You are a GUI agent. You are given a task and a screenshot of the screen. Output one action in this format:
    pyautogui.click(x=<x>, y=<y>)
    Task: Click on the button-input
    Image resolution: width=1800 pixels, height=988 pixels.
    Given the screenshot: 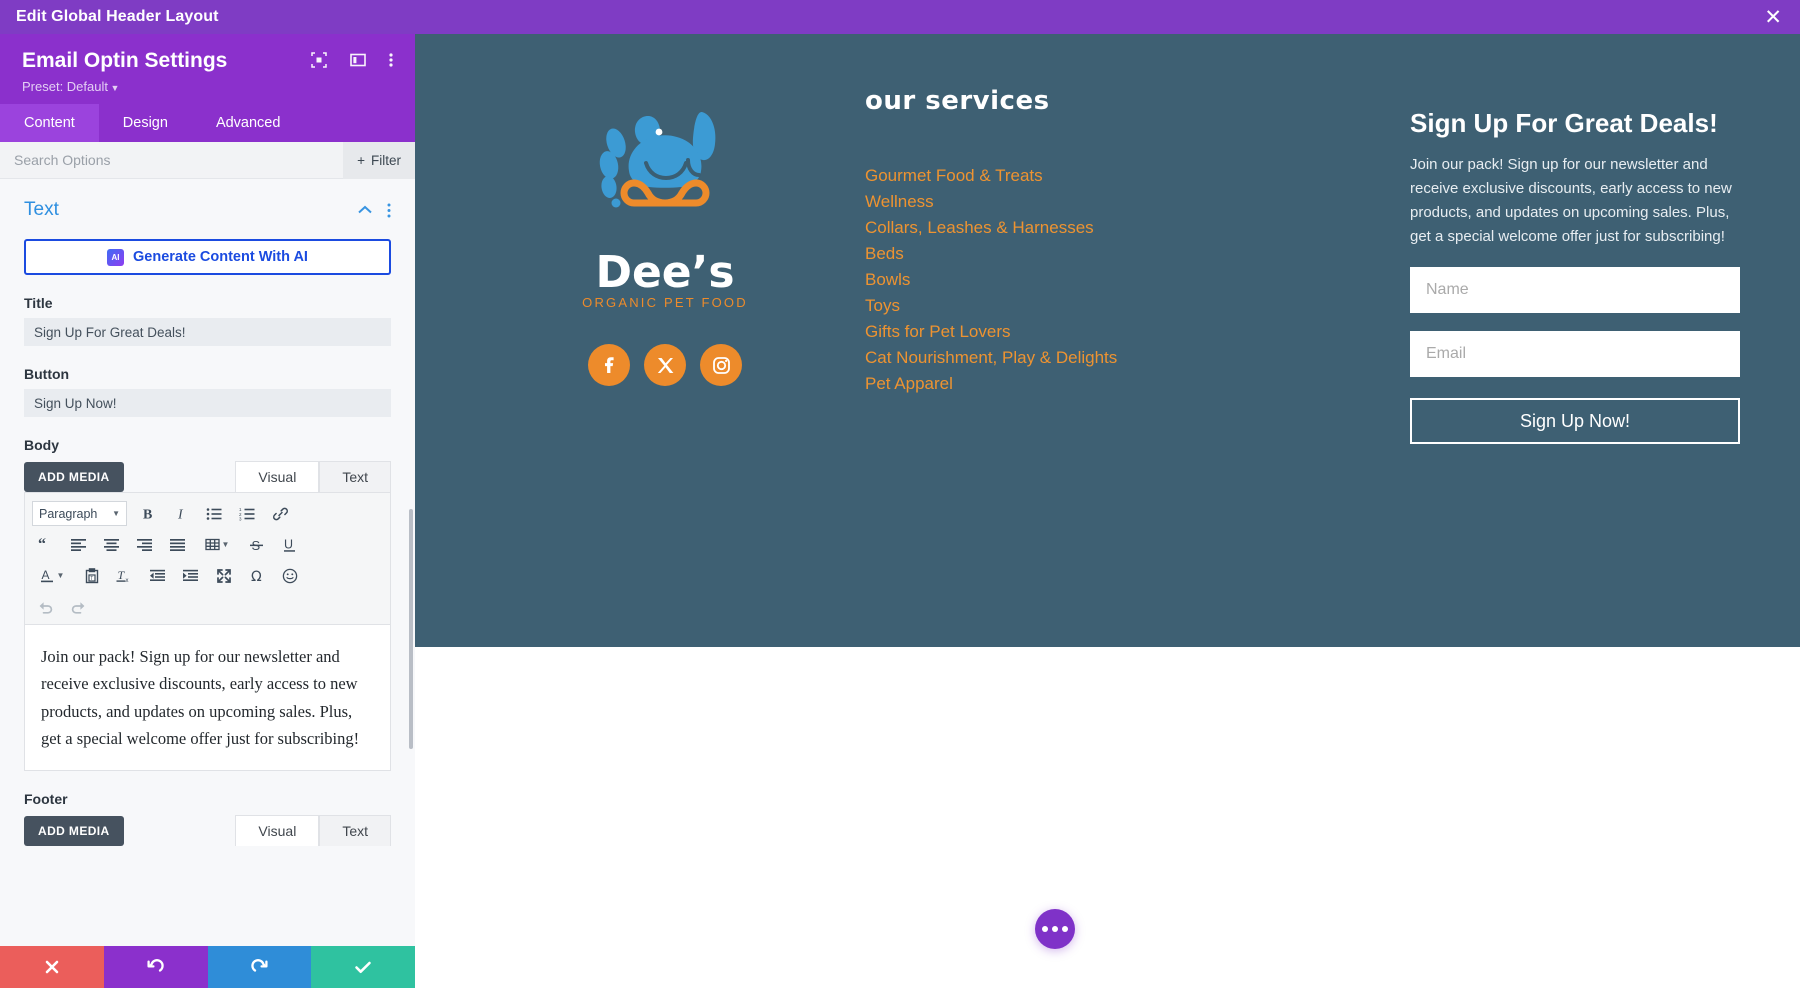 What is the action you would take?
    pyautogui.click(x=207, y=403)
    